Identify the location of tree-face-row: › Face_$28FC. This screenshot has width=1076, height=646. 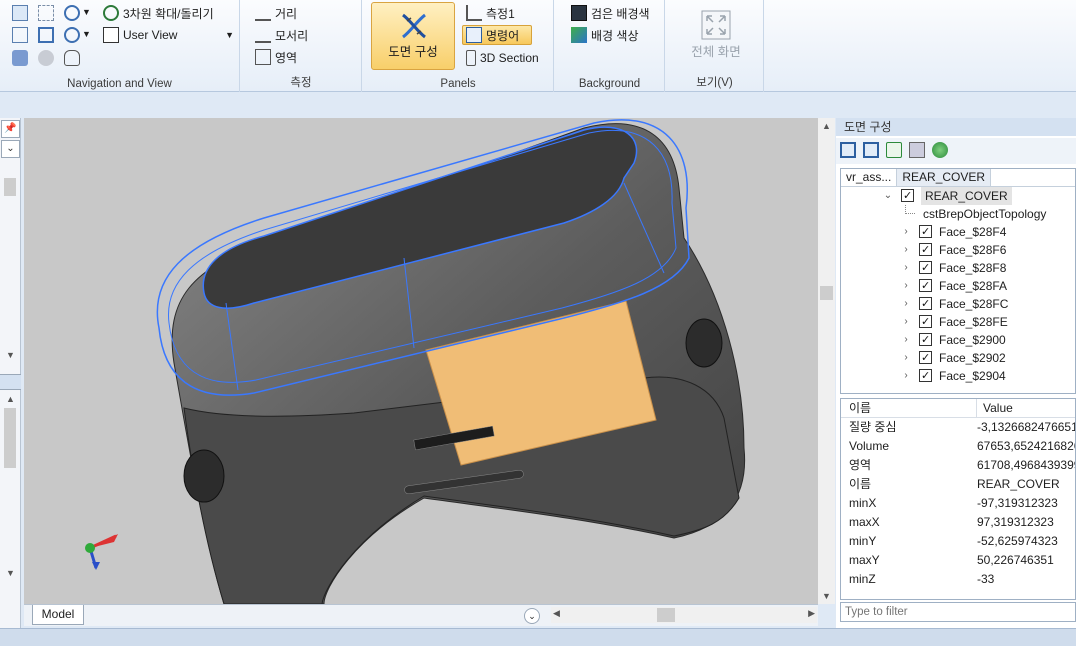
(958, 304).